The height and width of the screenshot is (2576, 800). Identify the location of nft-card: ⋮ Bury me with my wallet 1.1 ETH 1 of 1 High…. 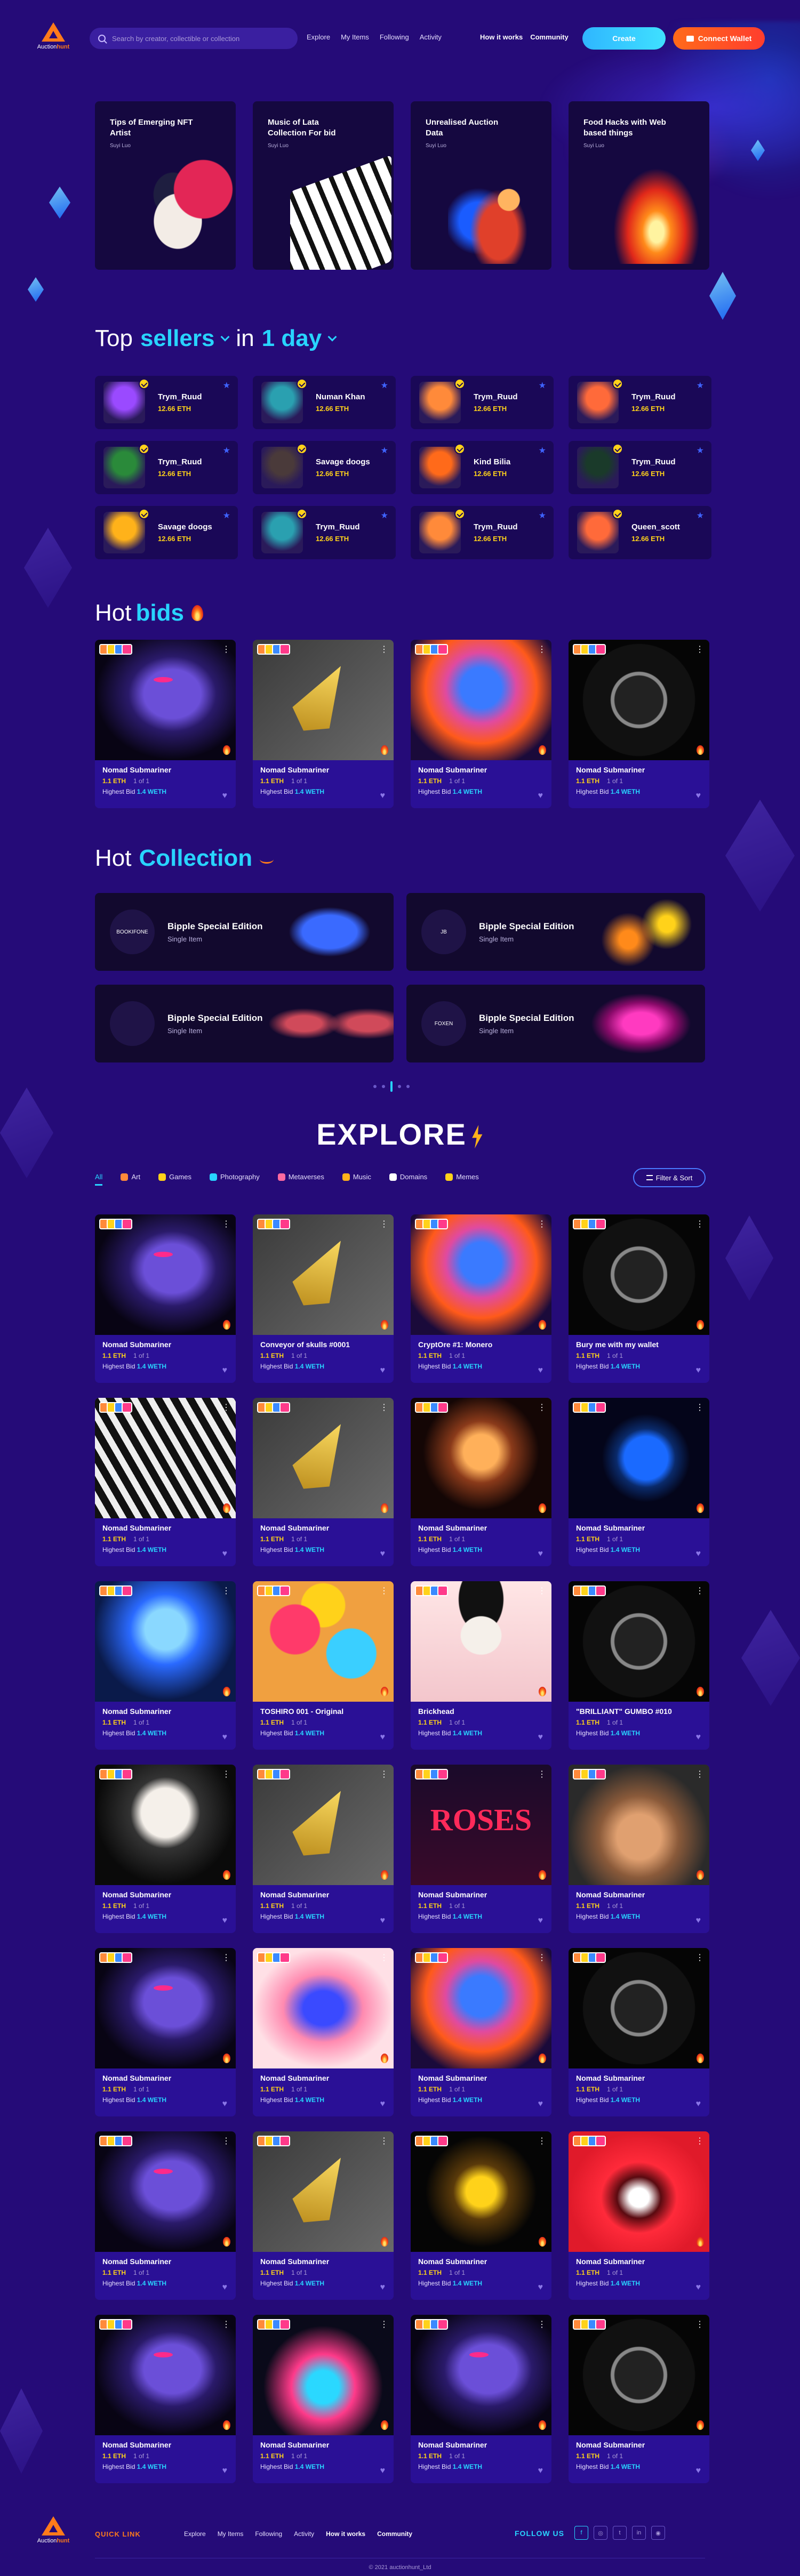
(639, 1298).